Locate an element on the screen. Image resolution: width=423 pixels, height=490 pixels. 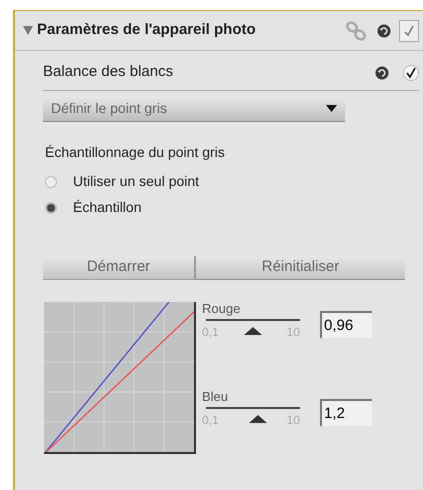
sampling-label: Échantillonnage du point gris is located at coordinates (135, 152).